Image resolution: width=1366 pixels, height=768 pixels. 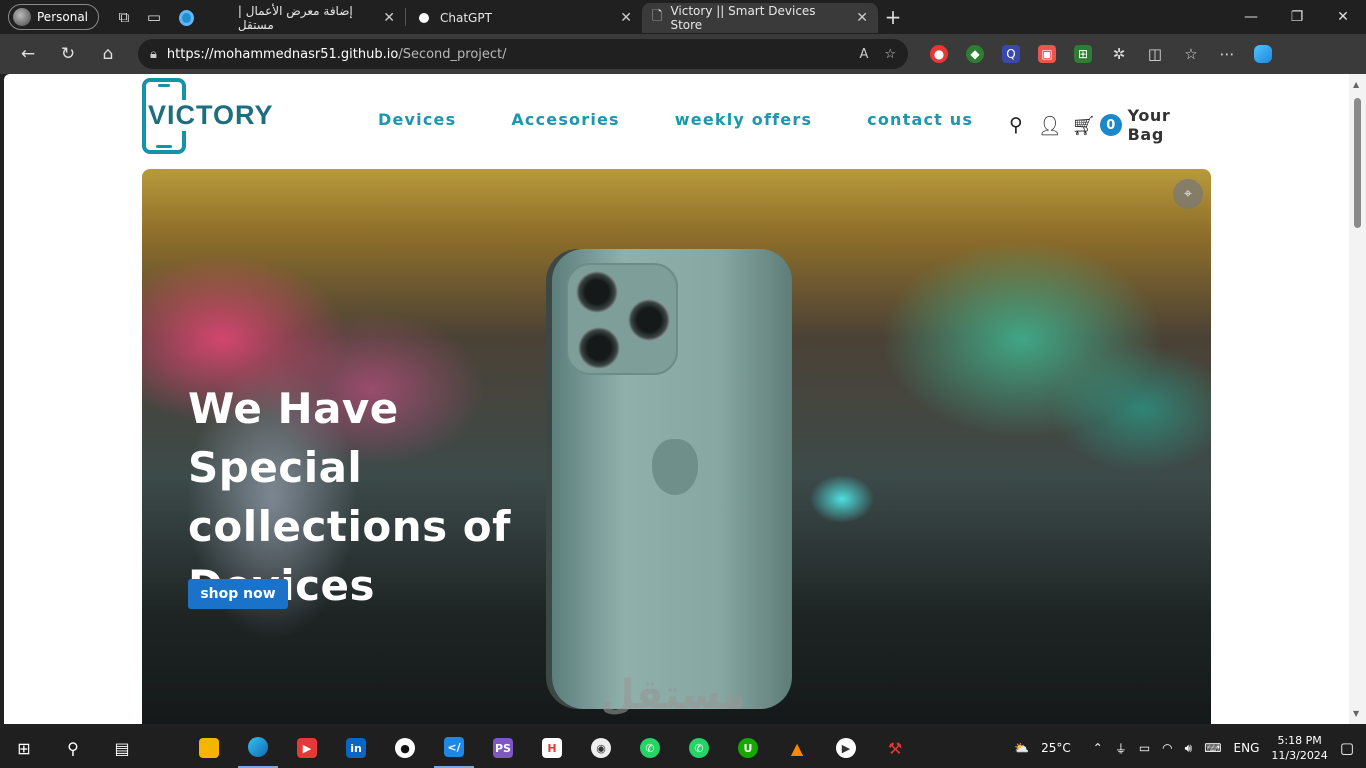 I want to click on workspaces-icon: ⧉, so click(x=124, y=17).